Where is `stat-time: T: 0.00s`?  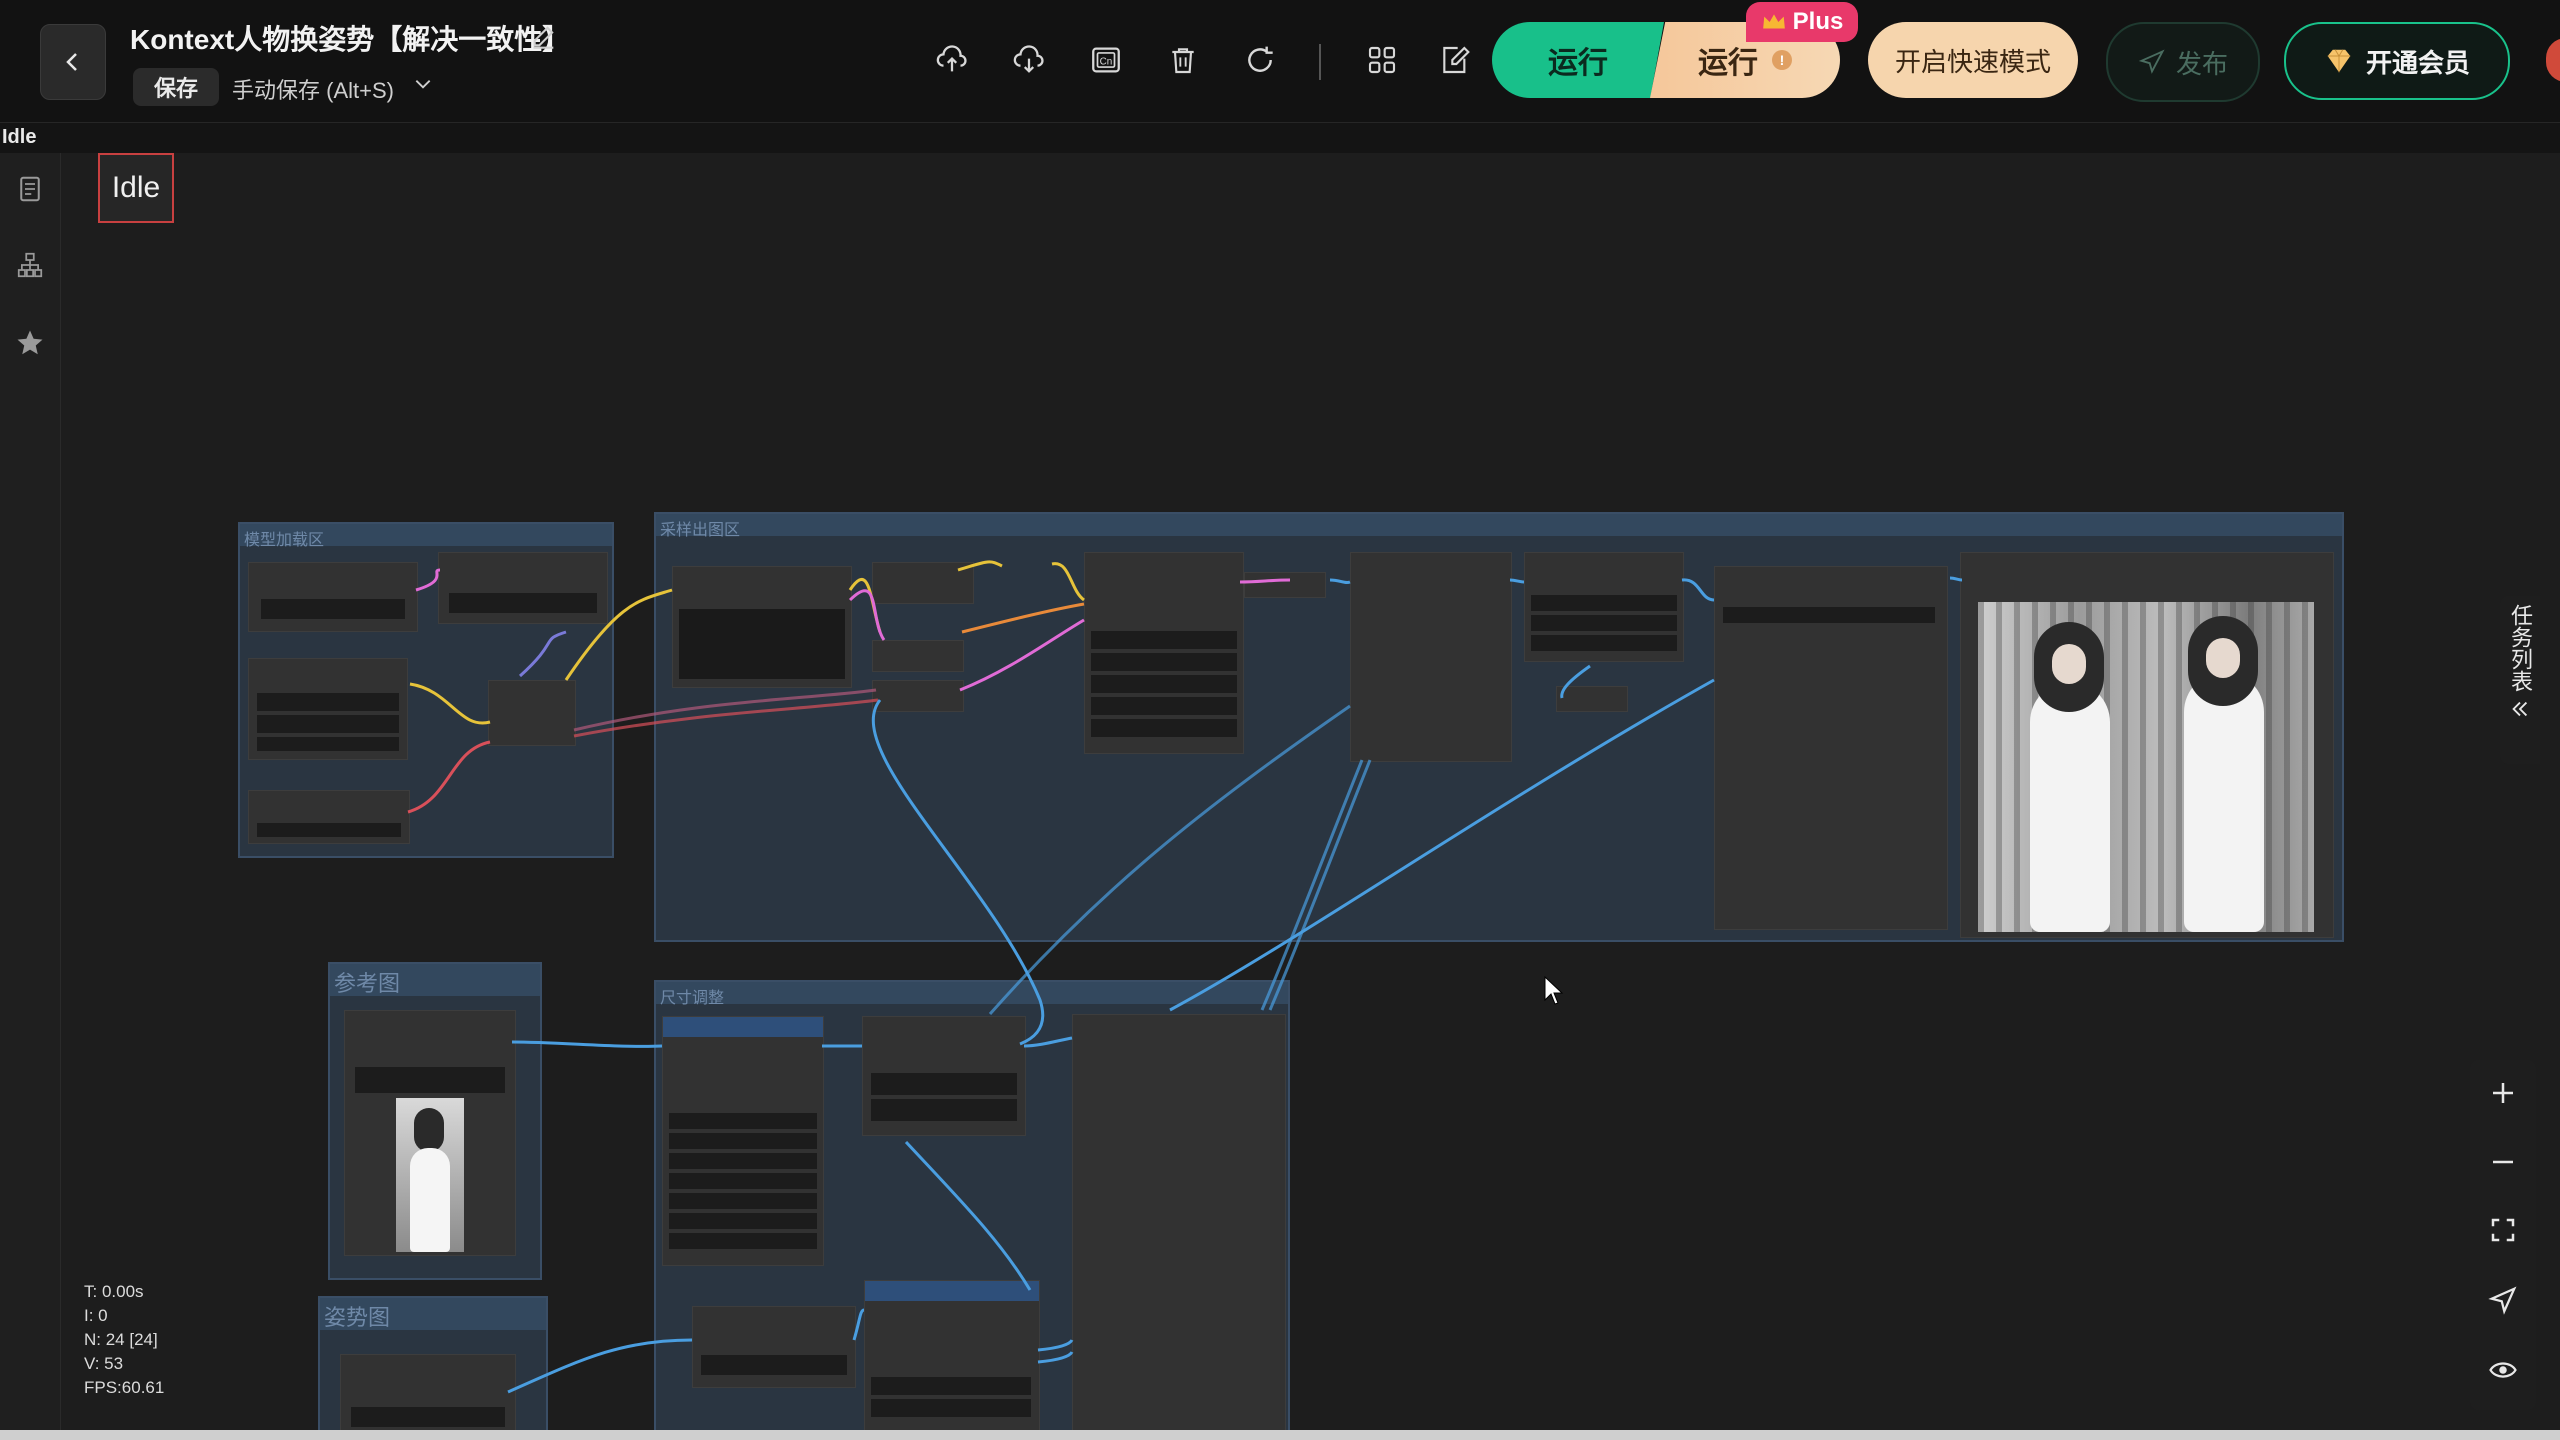
stat-time: T: 0.00s is located at coordinates (114, 1291).